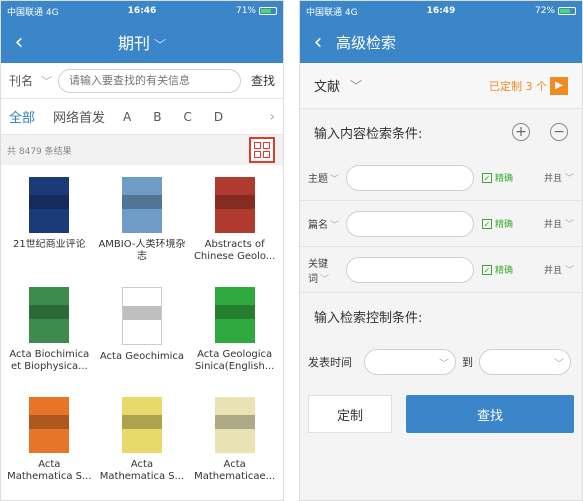 The width and height of the screenshot is (583, 501). I want to click on chevron-right-icon: ›, so click(272, 117).